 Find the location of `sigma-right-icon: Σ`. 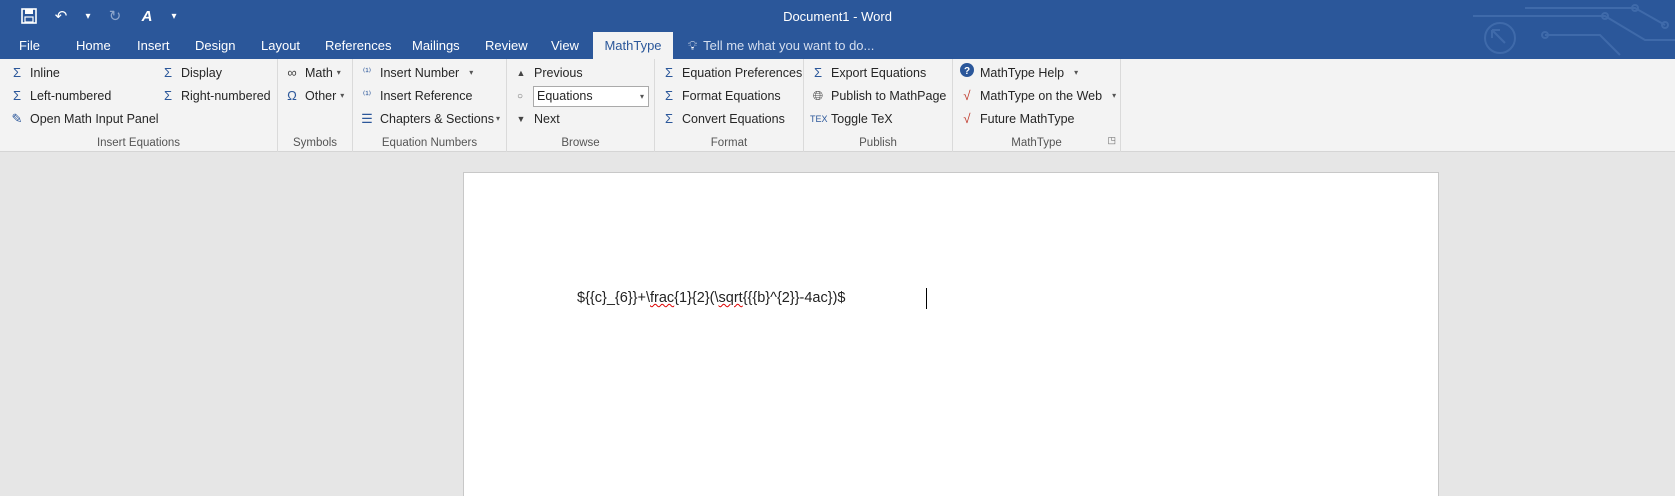

sigma-right-icon: Σ is located at coordinates (168, 95).